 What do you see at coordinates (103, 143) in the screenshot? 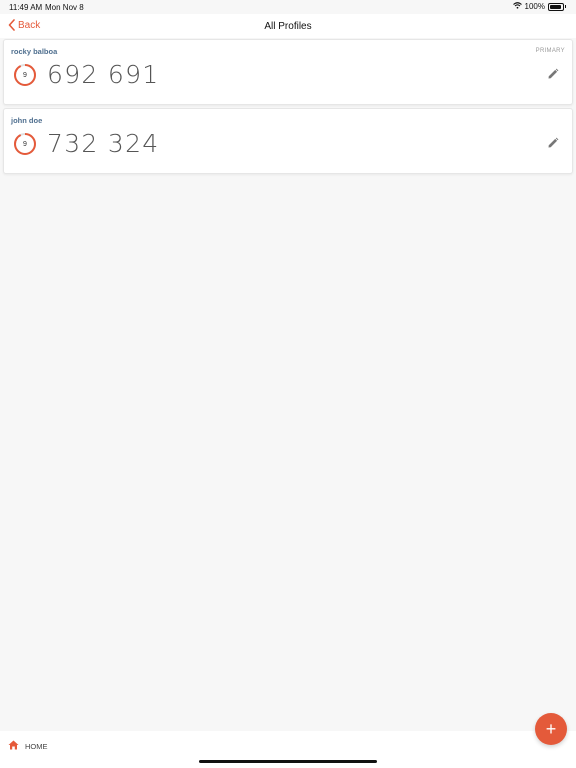
I see `verification-code: 732 324` at bounding box center [103, 143].